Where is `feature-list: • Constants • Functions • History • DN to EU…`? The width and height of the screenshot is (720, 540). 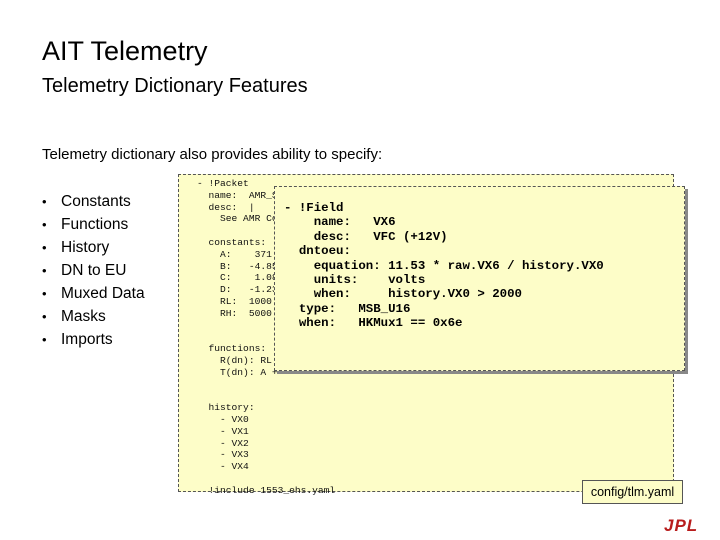 feature-list: • Constants • Functions • History • DN to EU… is located at coordinates (93, 270).